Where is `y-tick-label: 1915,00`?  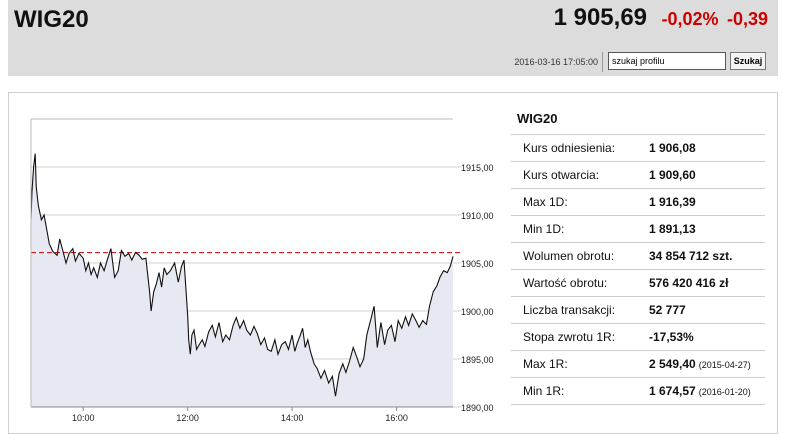 y-tick-label: 1915,00 is located at coordinates (477, 168).